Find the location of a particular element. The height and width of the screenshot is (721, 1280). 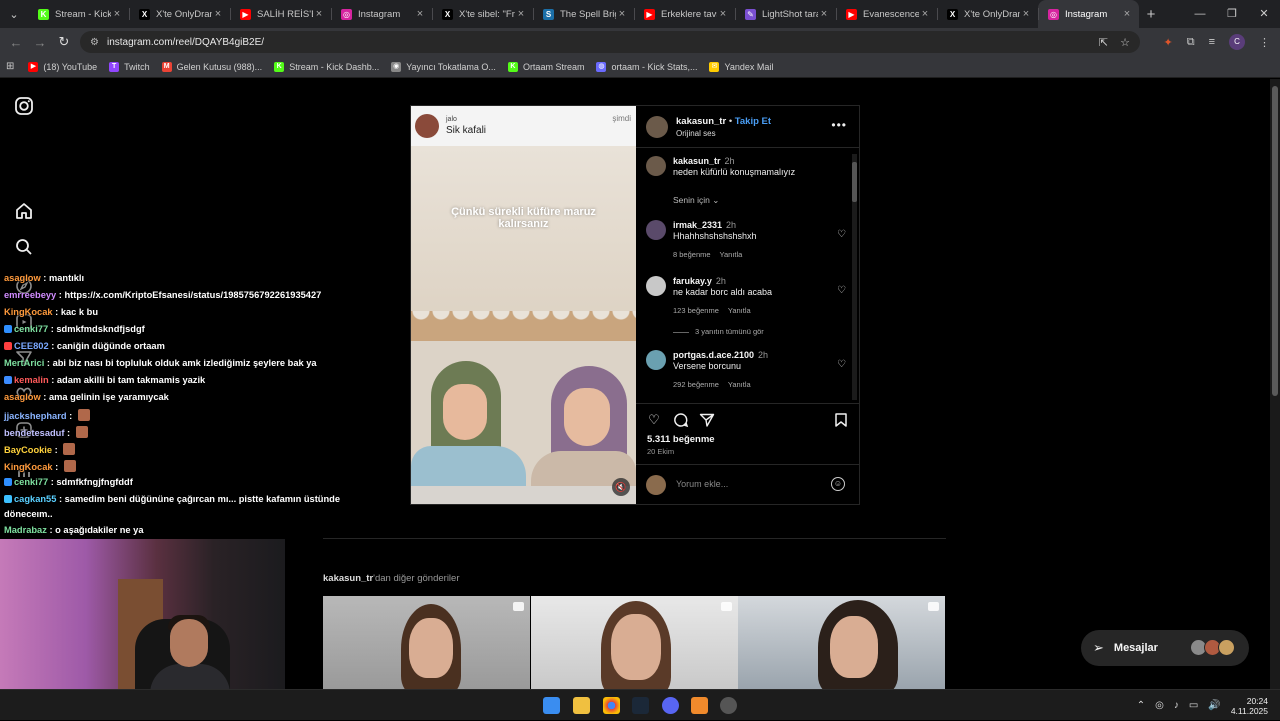

tray-expand-icon: ⌃ is located at coordinates (1141, 705).